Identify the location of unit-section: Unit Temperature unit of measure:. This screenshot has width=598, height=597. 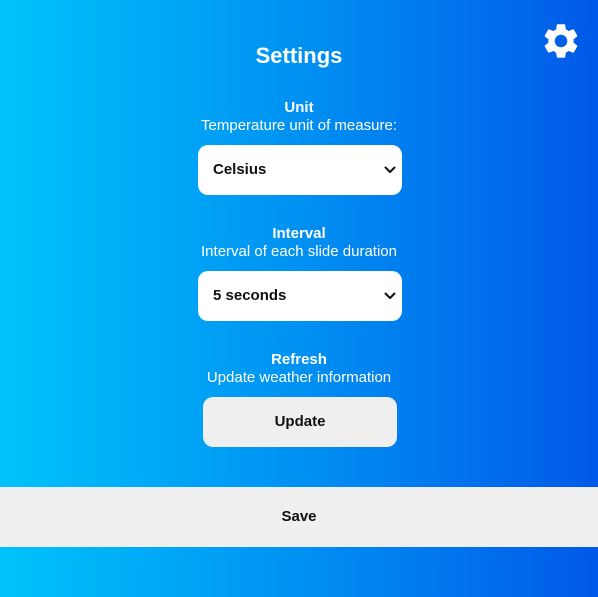
(299, 117).